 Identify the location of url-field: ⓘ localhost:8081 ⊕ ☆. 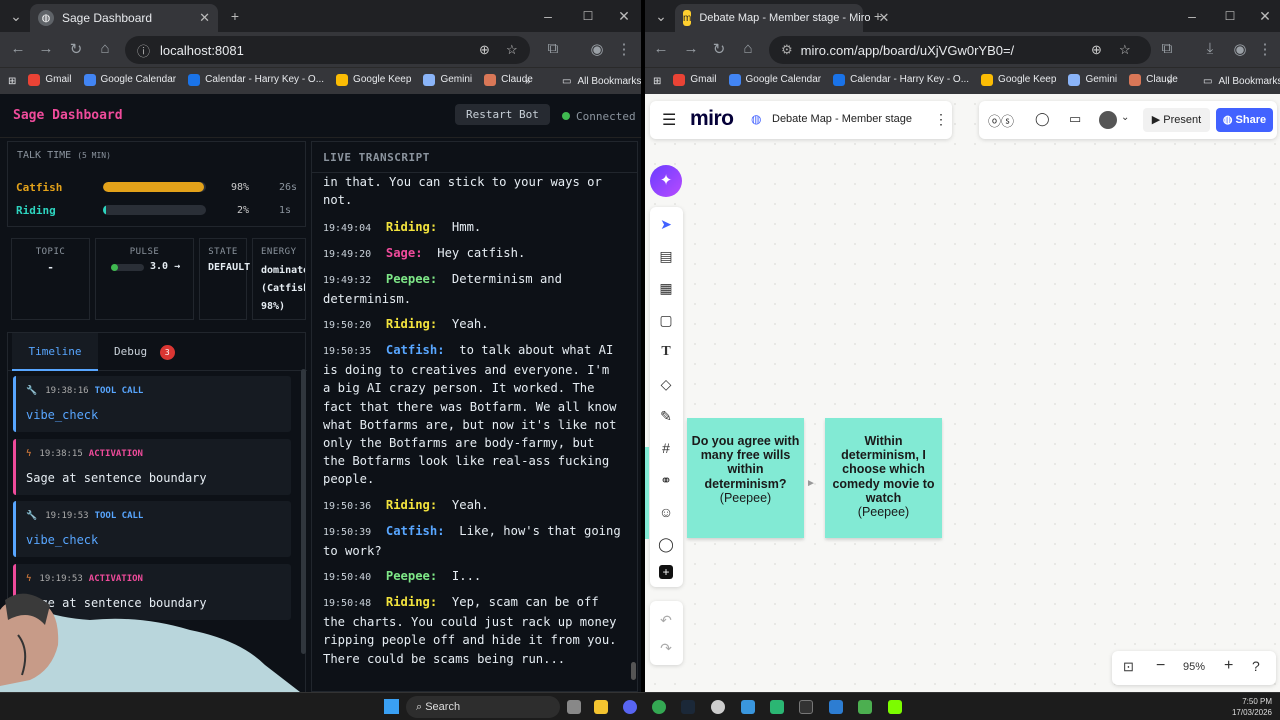
(327, 50).